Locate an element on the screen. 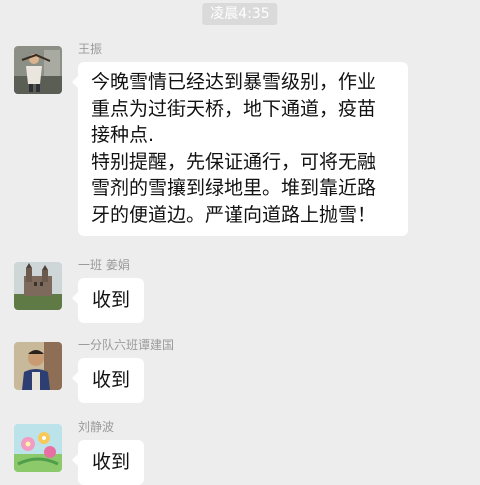 Image resolution: width=480 pixels, height=485 pixels. sender-name: 一班 姜娟 is located at coordinates (104, 265).